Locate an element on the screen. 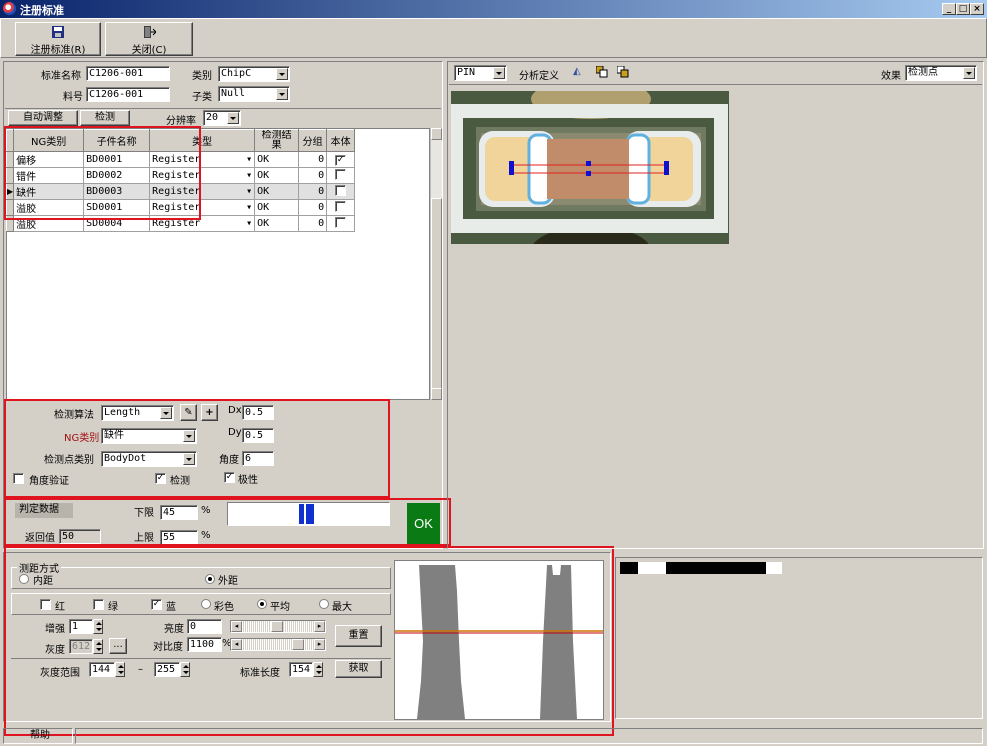  method-select: Length is located at coordinates (137, 413).